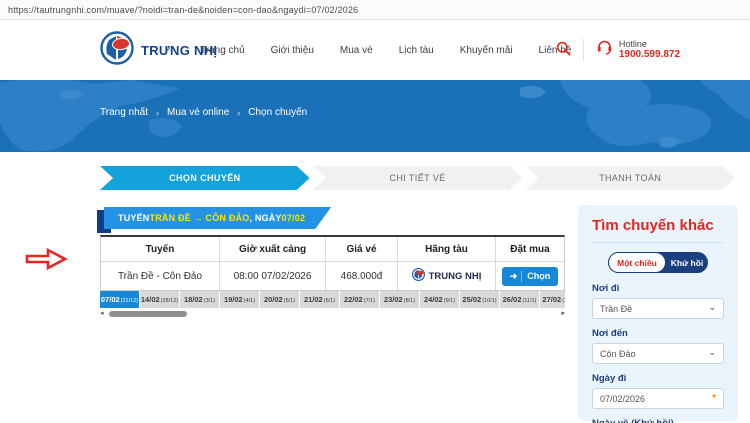  What do you see at coordinates (199, 299) in the screenshot?
I see `date-tab: 18/02 (3/1)` at bounding box center [199, 299].